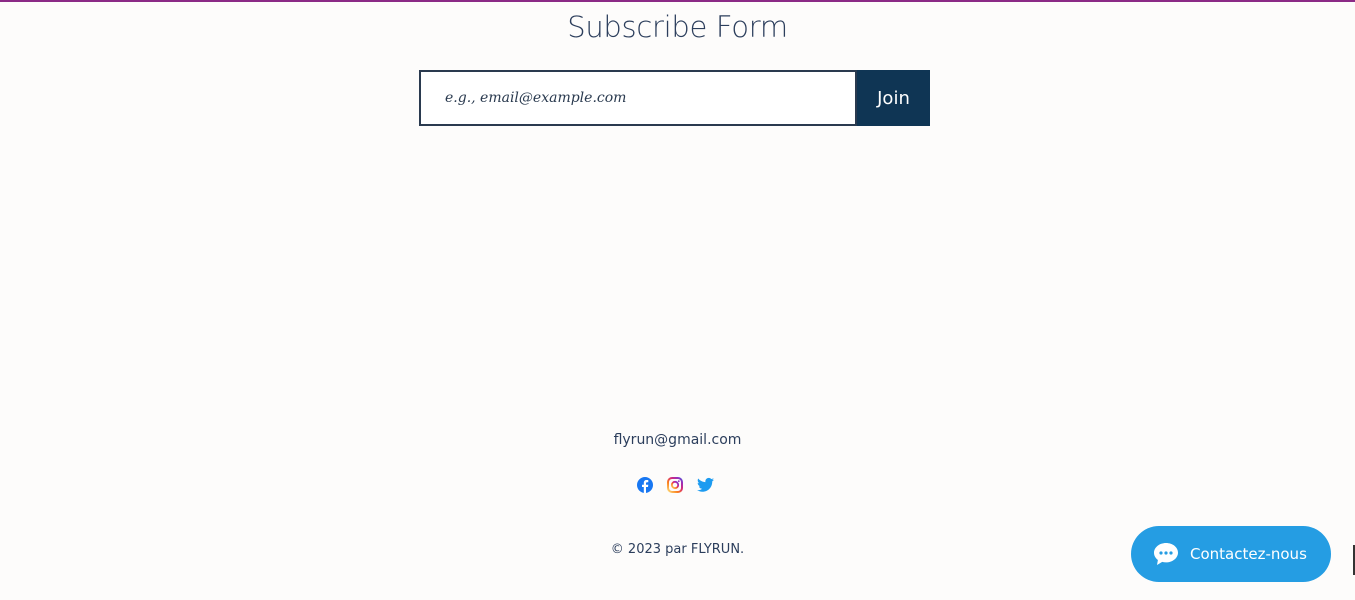 This screenshot has height=600, width=1355. I want to click on email-input, so click(638, 98).